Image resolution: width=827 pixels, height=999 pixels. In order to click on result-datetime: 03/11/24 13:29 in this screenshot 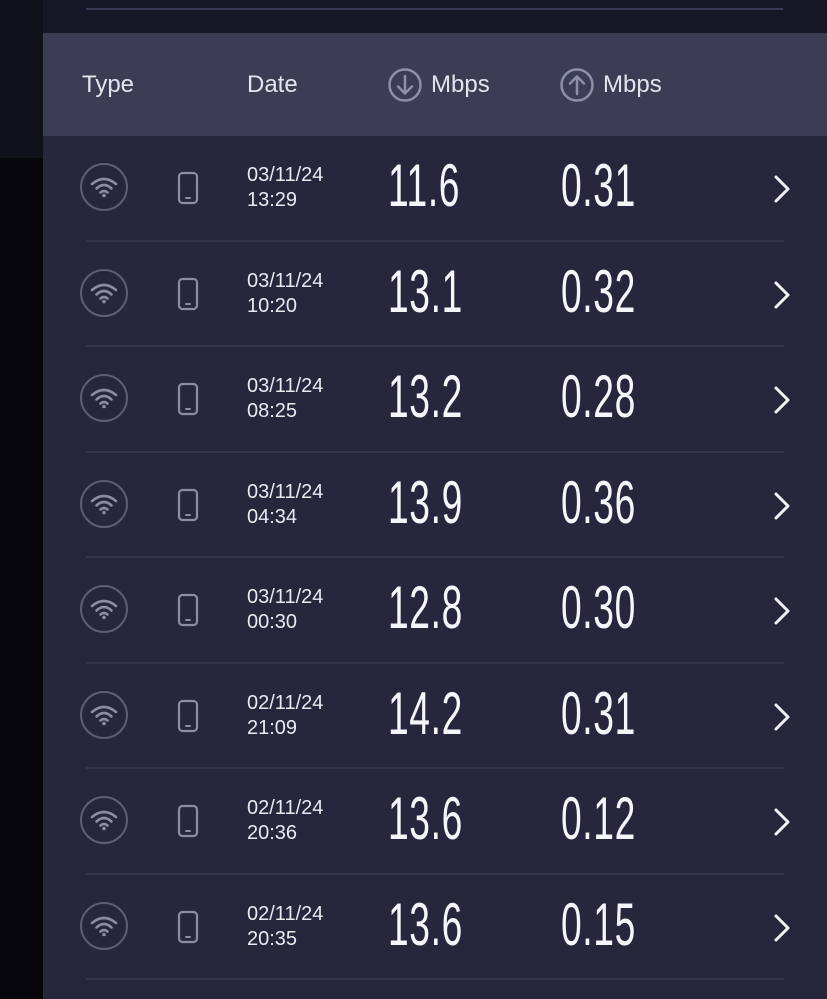, I will do `click(285, 188)`.